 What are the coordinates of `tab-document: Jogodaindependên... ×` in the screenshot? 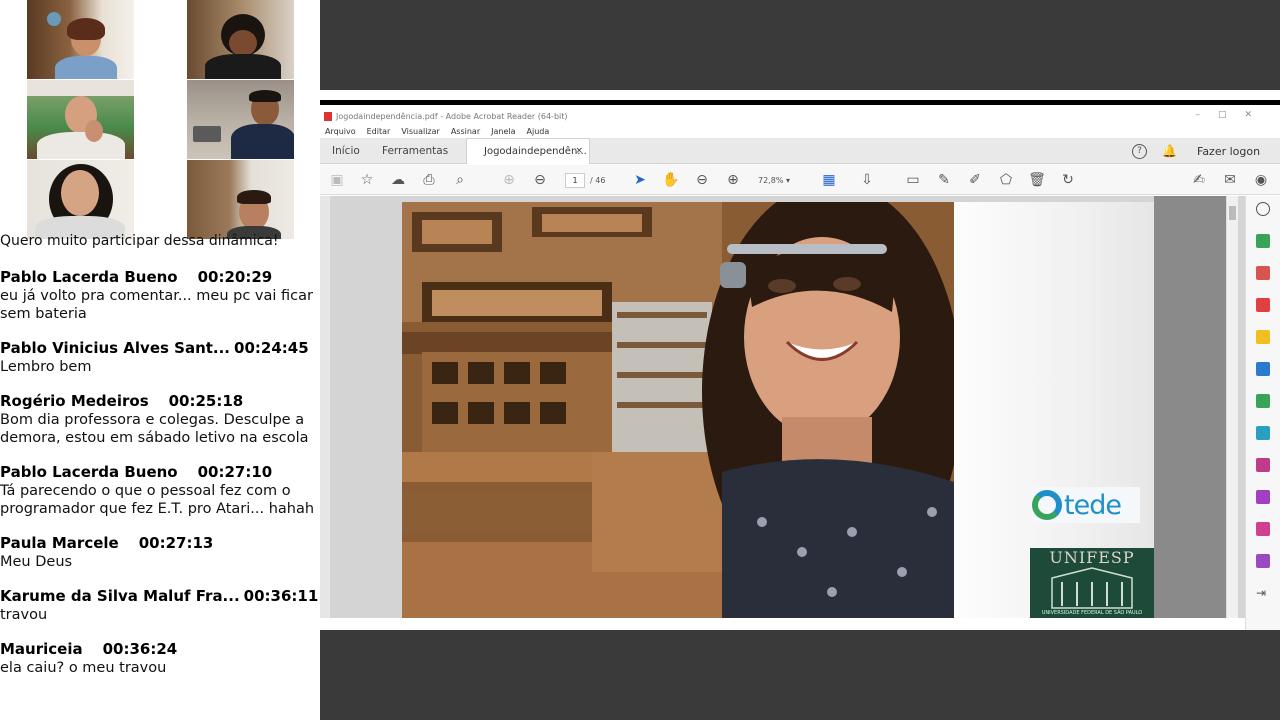 It's located at (528, 151).